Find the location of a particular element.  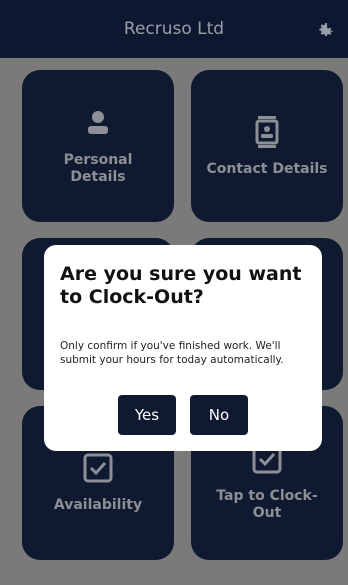

dialog-actions: Yes No is located at coordinates (183, 415).